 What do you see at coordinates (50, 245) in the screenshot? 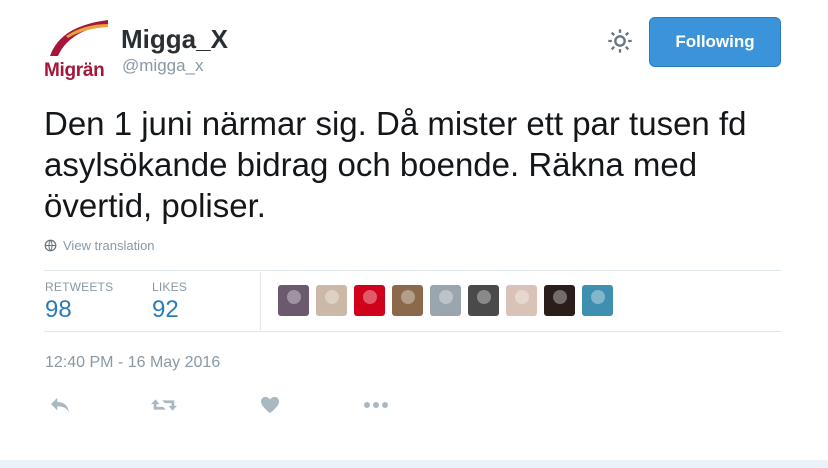
I see `globe-icon` at bounding box center [50, 245].